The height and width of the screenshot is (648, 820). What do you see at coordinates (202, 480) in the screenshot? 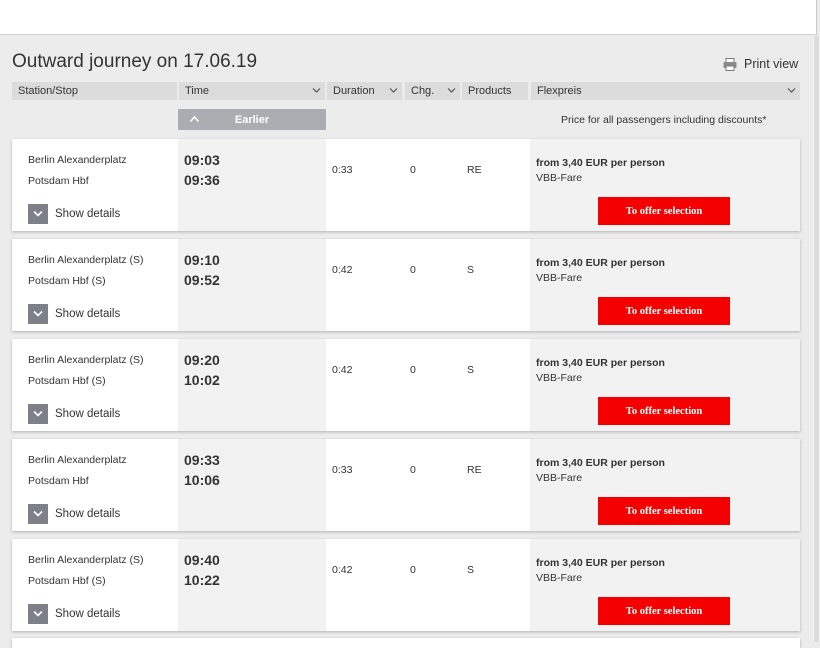
I see `arrival-time: 10:06` at bounding box center [202, 480].